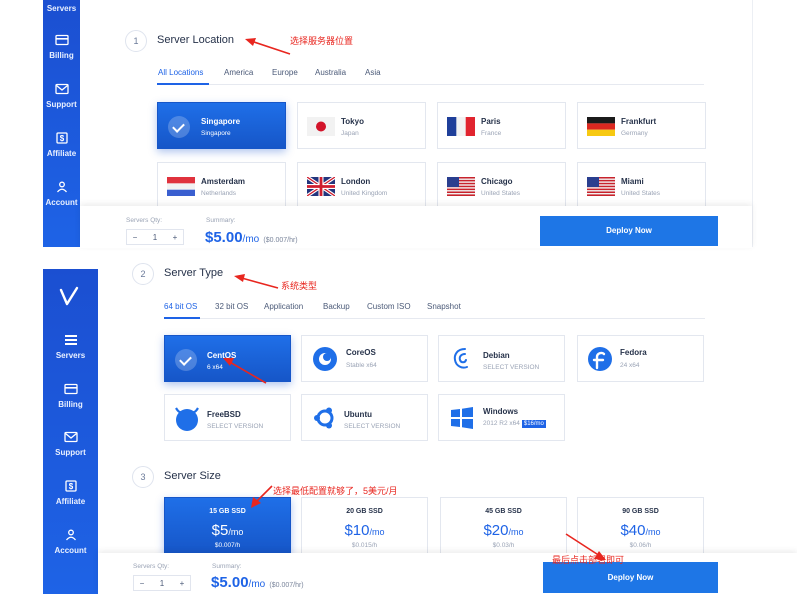  Describe the element at coordinates (61, 202) in the screenshot. I see `sidebar-item-label: Account` at that location.